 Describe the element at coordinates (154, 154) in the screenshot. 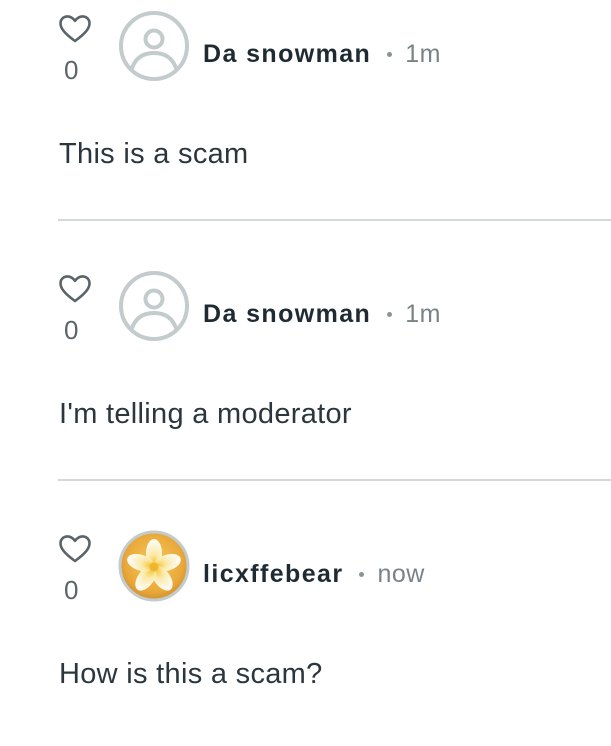

I see `comment-text: This is a scam` at that location.